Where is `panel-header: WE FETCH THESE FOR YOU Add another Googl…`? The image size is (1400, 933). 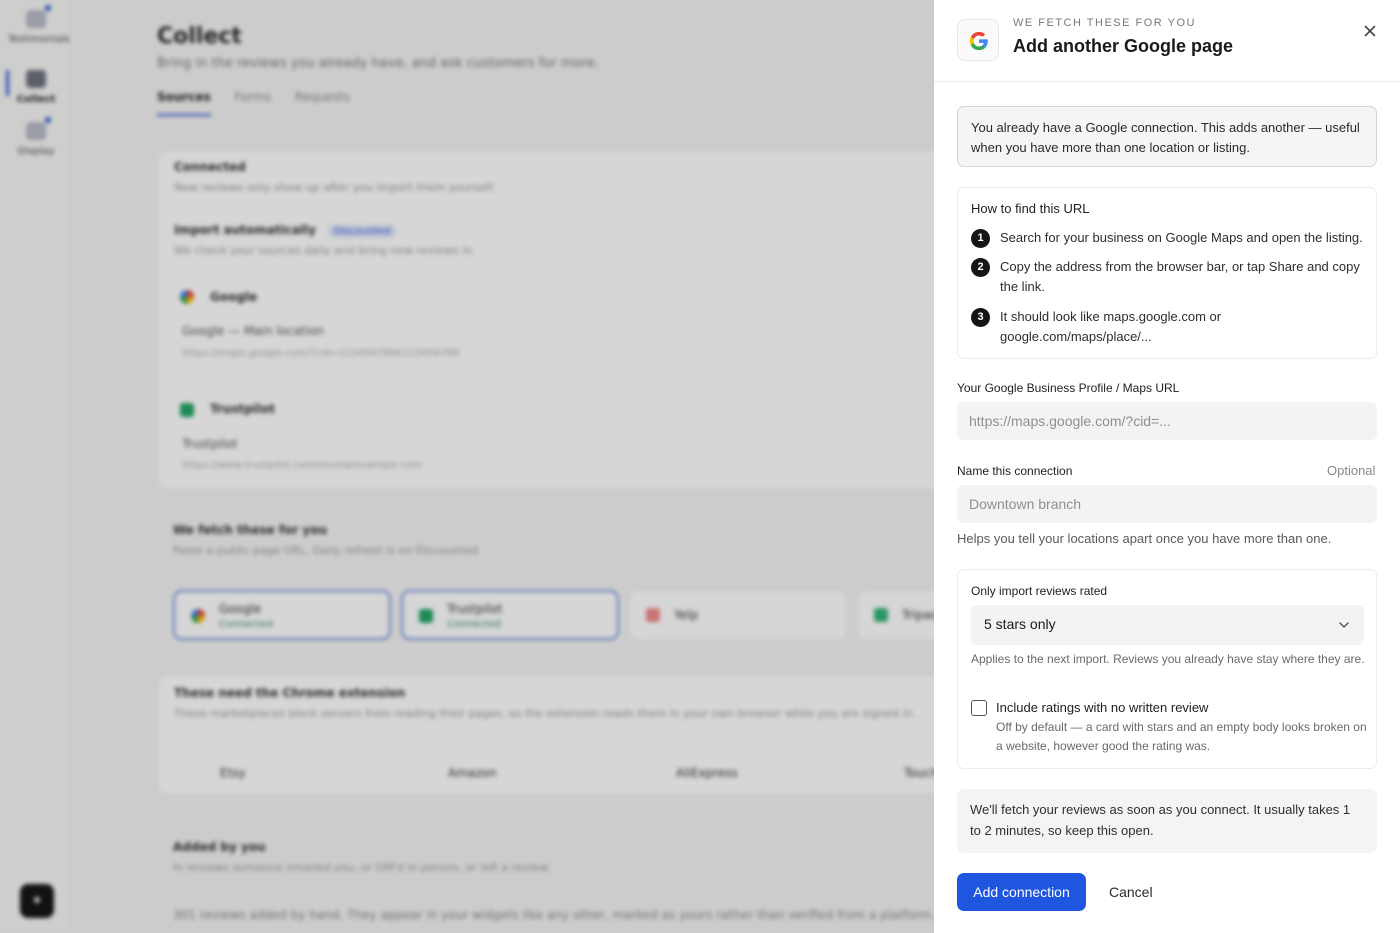
panel-header: WE FETCH THESE FOR YOU Add another Googl… is located at coordinates (1167, 41).